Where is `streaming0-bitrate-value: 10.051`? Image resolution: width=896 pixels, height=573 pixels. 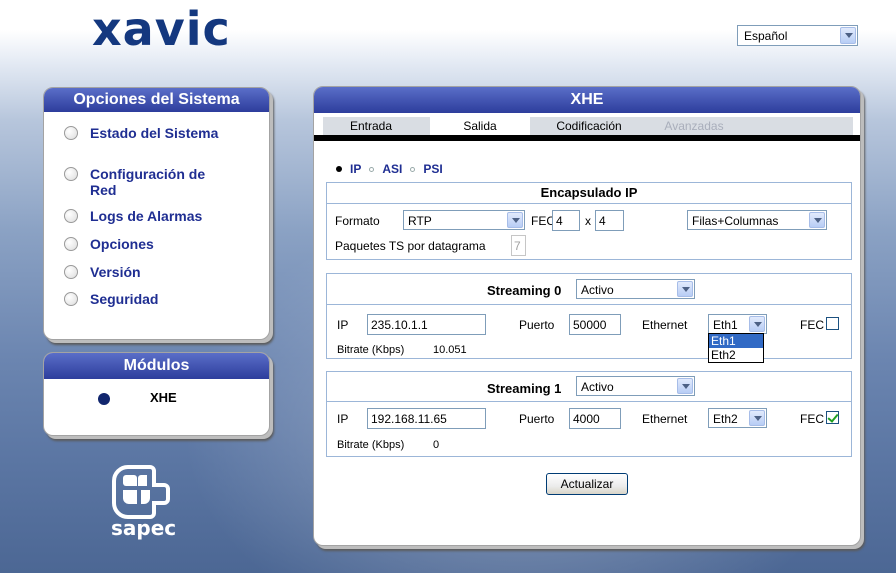
streaming0-bitrate-value: 10.051 is located at coordinates (450, 350).